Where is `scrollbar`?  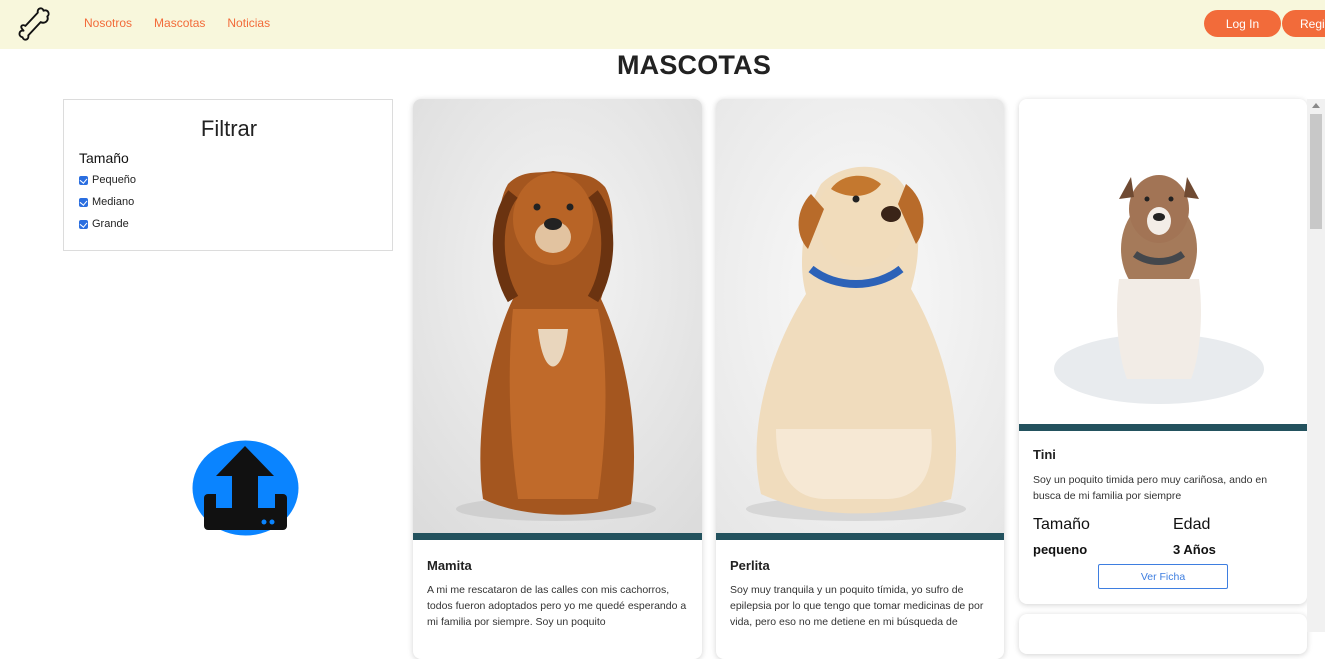 scrollbar is located at coordinates (1316, 365).